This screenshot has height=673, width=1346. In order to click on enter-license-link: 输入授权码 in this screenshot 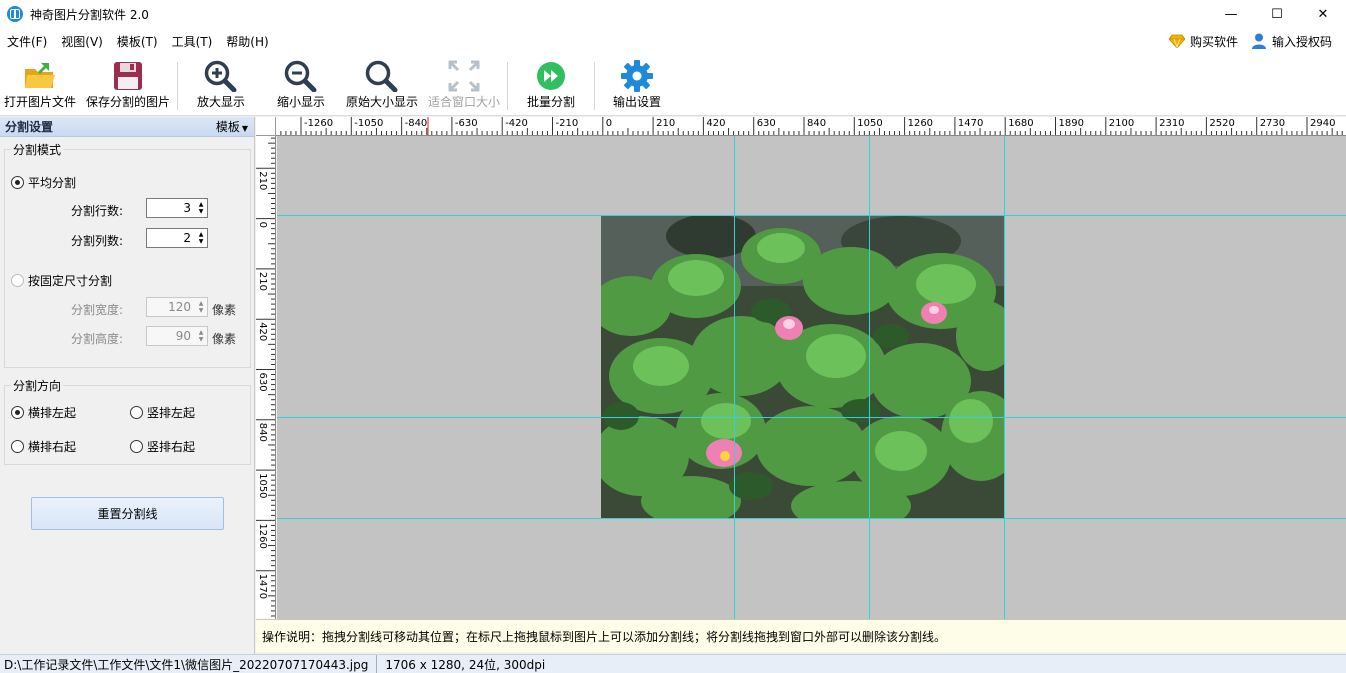, I will do `click(1291, 41)`.